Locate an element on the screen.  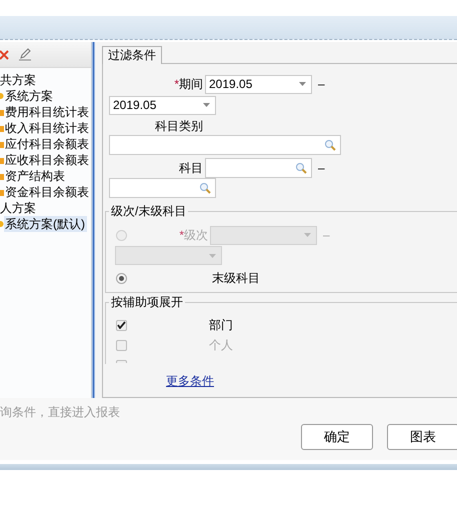
tree-item: 系统方案(默认) is located at coordinates (45, 224).